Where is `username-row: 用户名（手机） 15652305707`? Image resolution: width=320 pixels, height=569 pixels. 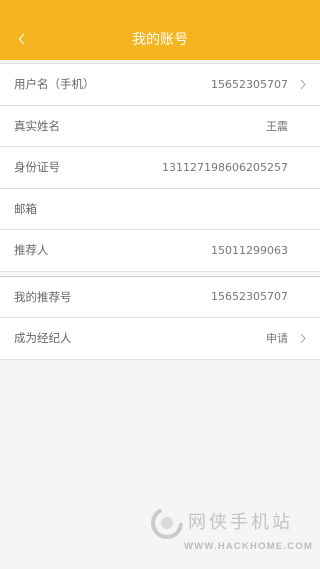 username-row: 用户名（手机） 15652305707 is located at coordinates (160, 85).